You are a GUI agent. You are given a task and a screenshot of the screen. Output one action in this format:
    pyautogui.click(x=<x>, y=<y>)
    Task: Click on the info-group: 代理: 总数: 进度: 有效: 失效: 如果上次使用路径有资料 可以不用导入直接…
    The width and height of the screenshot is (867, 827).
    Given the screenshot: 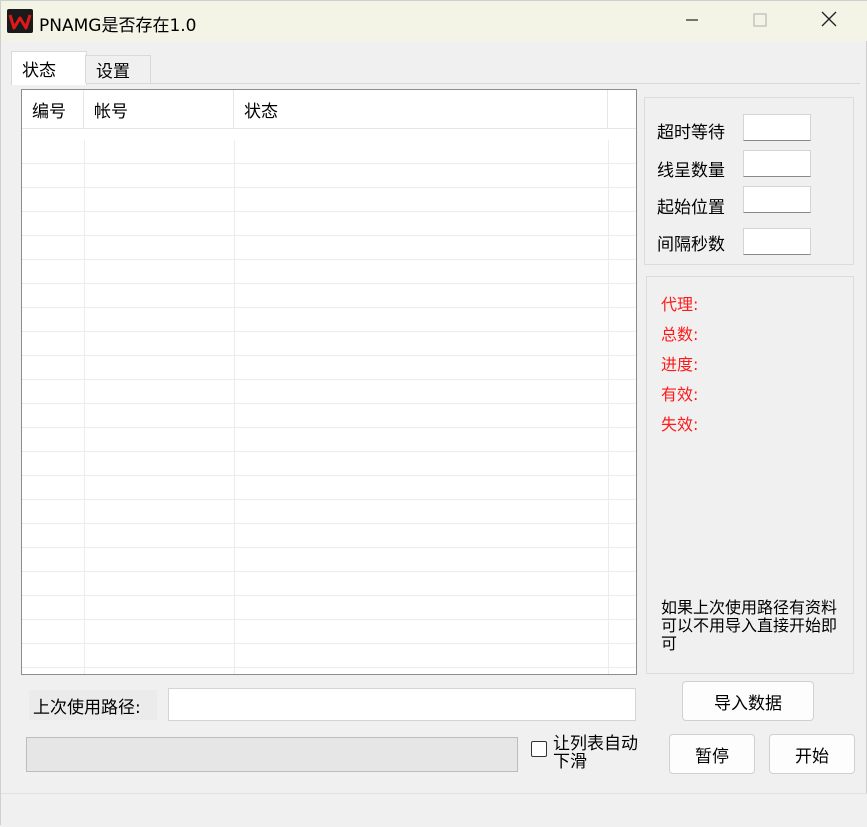 What is the action you would take?
    pyautogui.click(x=750, y=475)
    